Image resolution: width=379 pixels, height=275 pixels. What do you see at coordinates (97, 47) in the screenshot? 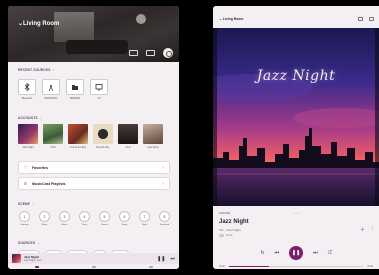
I see `header-sofa-decor` at bounding box center [97, 47].